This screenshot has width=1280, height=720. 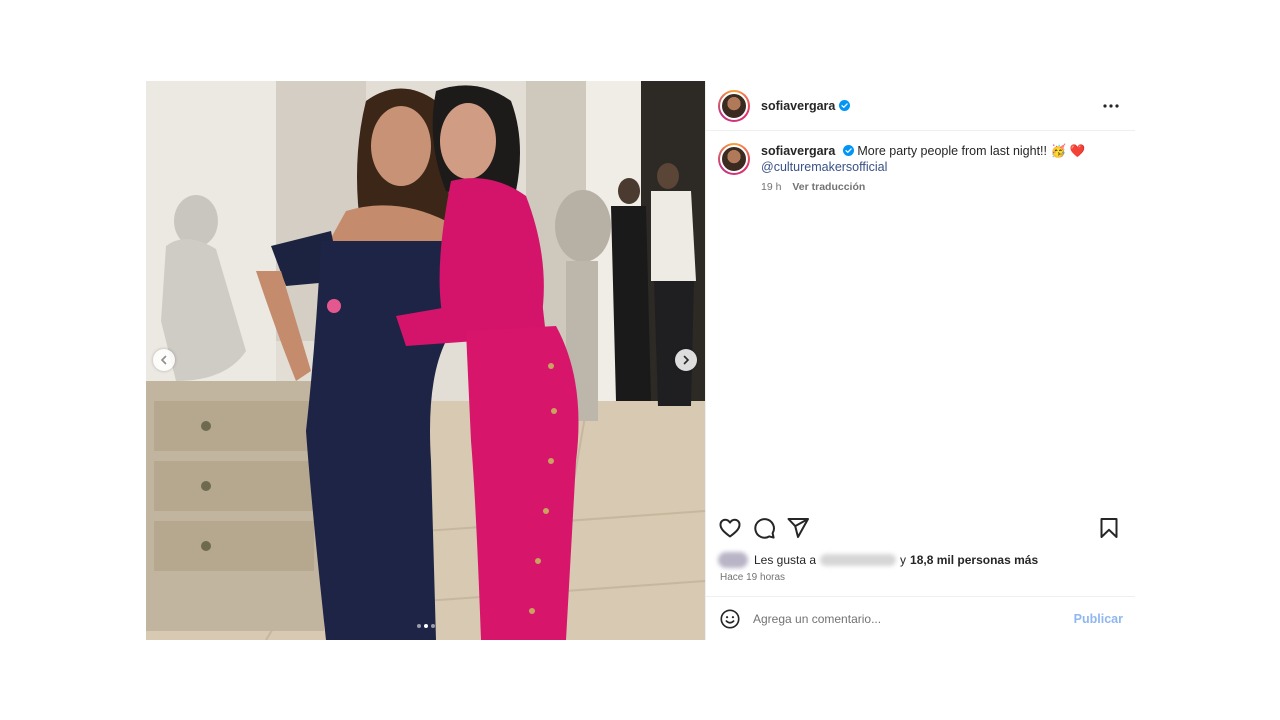 I want to click on comment-icon, so click(x=764, y=528).